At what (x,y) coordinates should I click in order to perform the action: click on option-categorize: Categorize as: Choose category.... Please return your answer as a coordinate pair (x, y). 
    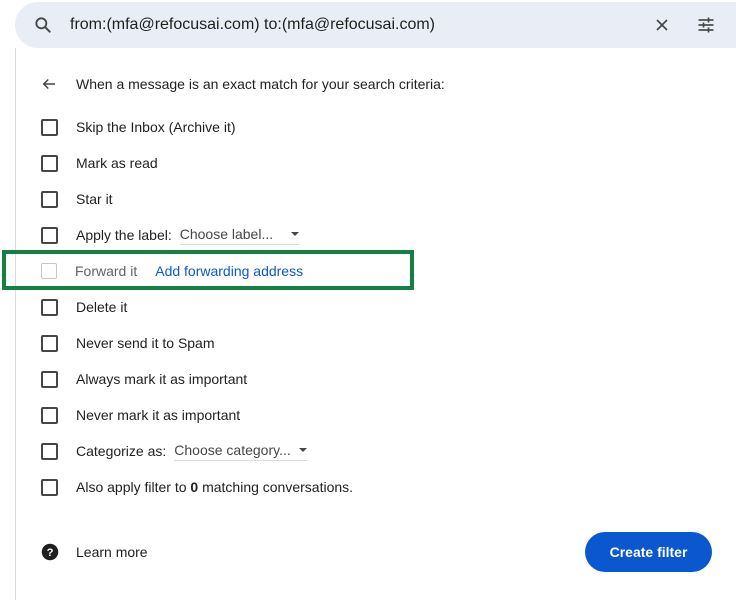
    Looking at the image, I should click on (174, 451).